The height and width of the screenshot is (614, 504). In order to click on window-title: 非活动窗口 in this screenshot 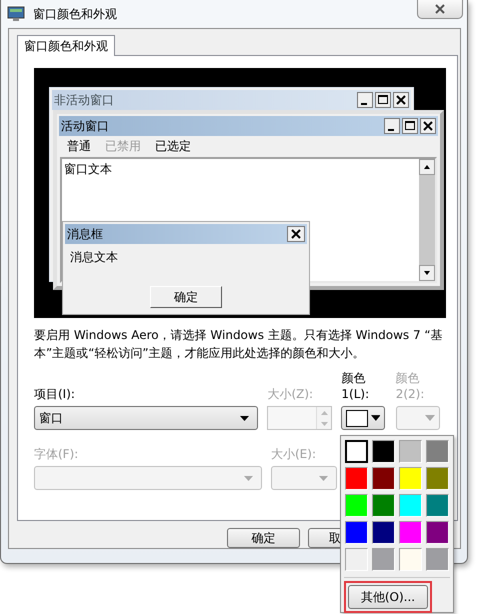, I will do `click(84, 100)`.